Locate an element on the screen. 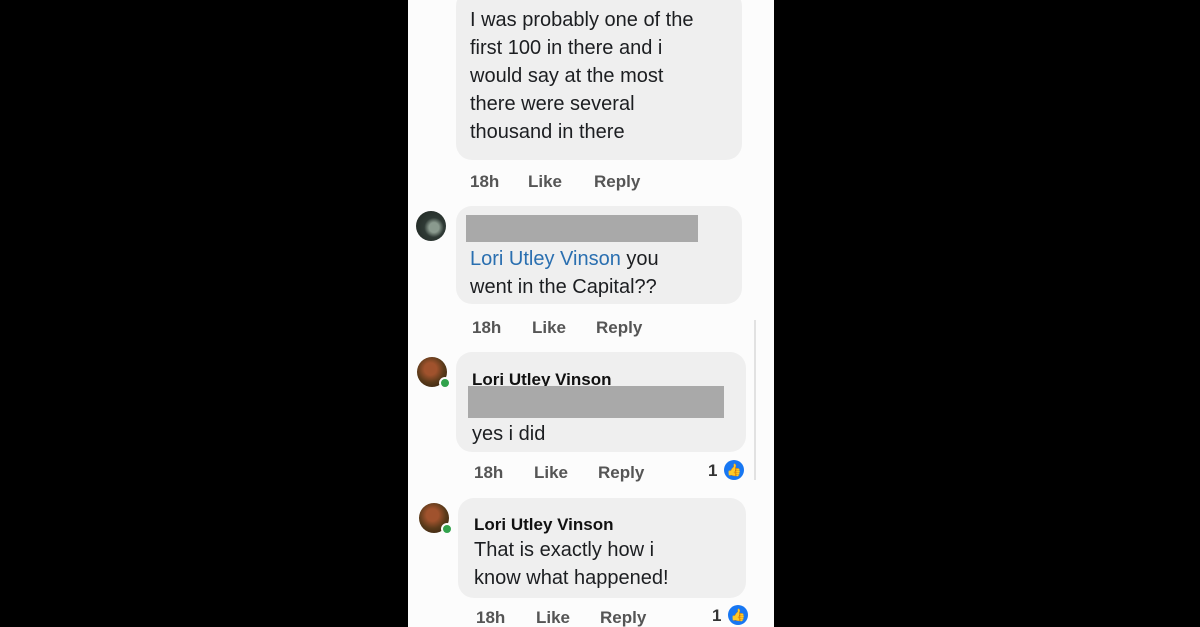 The width and height of the screenshot is (1200, 627). comment-text-line: first 100 in there and i is located at coordinates (566, 48).